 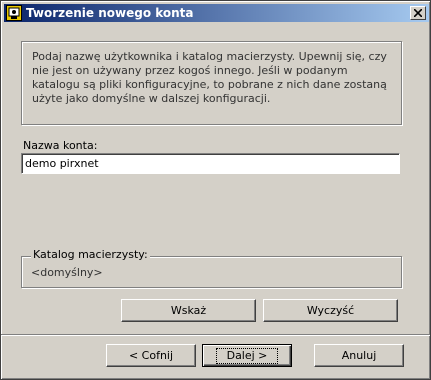 I want to click on close-button, so click(x=418, y=13).